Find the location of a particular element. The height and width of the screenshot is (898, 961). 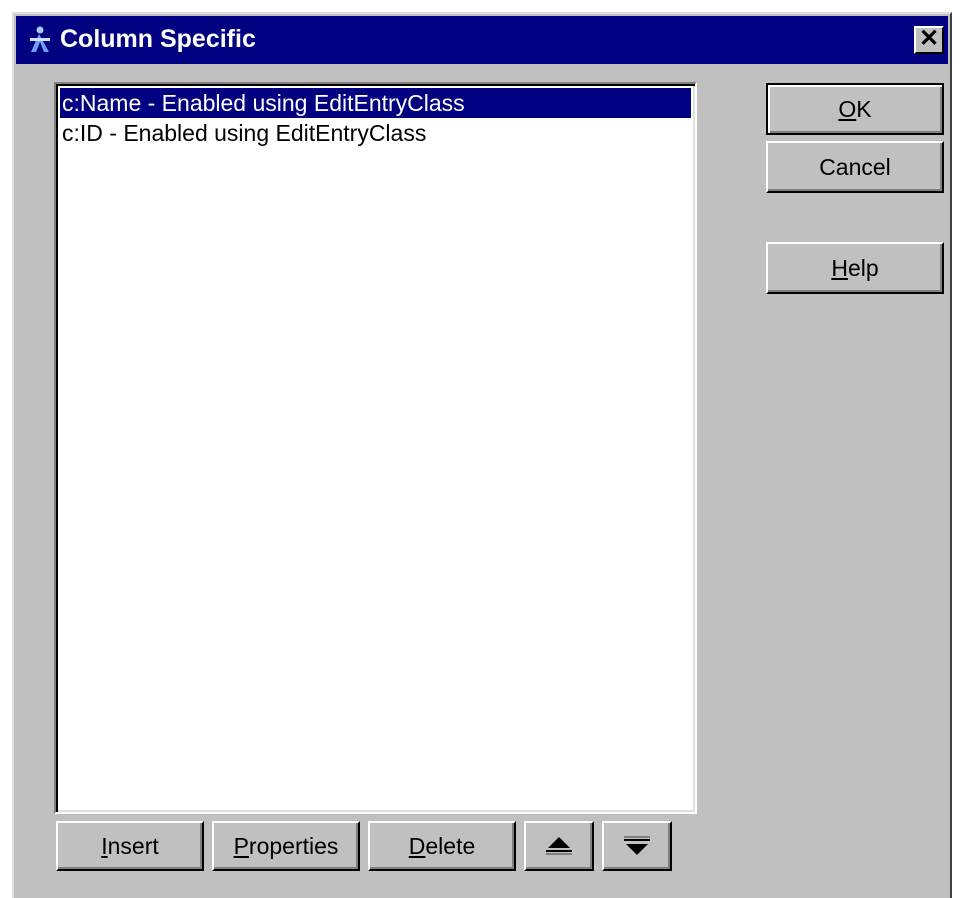

properties-mnemonic: P is located at coordinates (241, 845).